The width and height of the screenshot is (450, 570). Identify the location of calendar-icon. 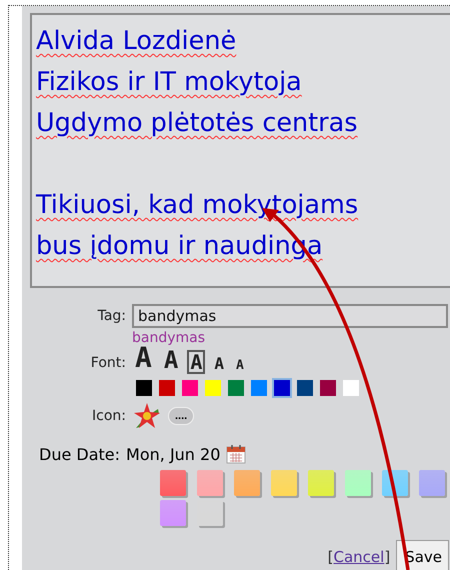
(236, 454).